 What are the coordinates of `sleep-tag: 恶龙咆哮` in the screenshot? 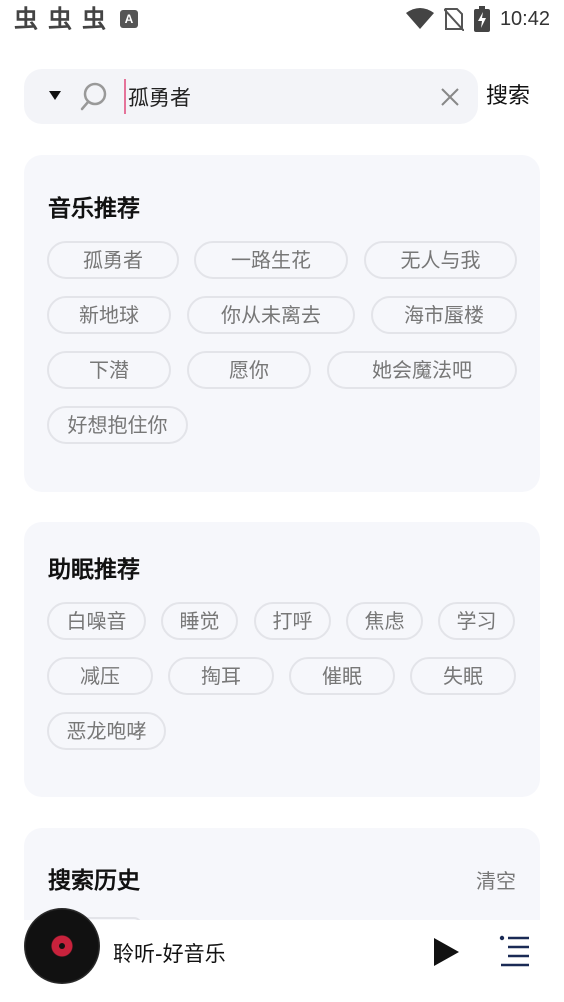 It's located at (106, 731).